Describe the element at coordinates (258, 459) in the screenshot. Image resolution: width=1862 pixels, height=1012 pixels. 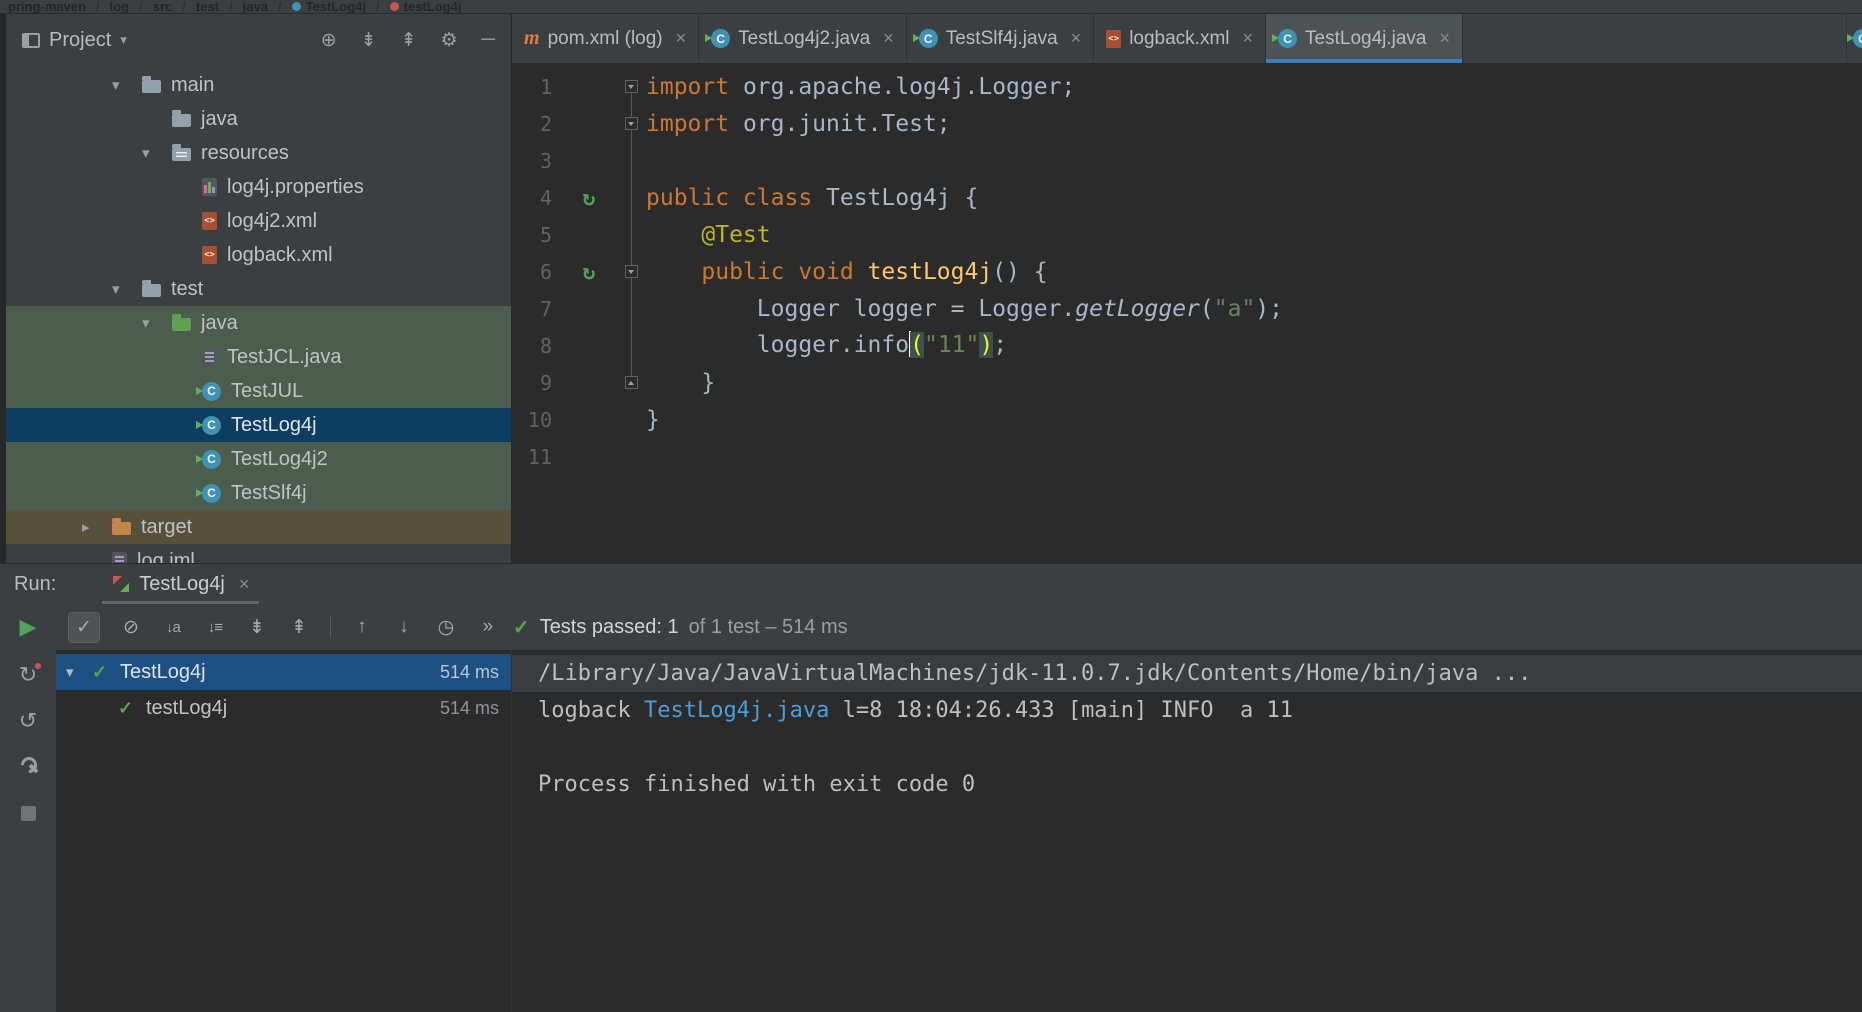
I see `tree-item-testlog4j2: TestLog4j2` at that location.